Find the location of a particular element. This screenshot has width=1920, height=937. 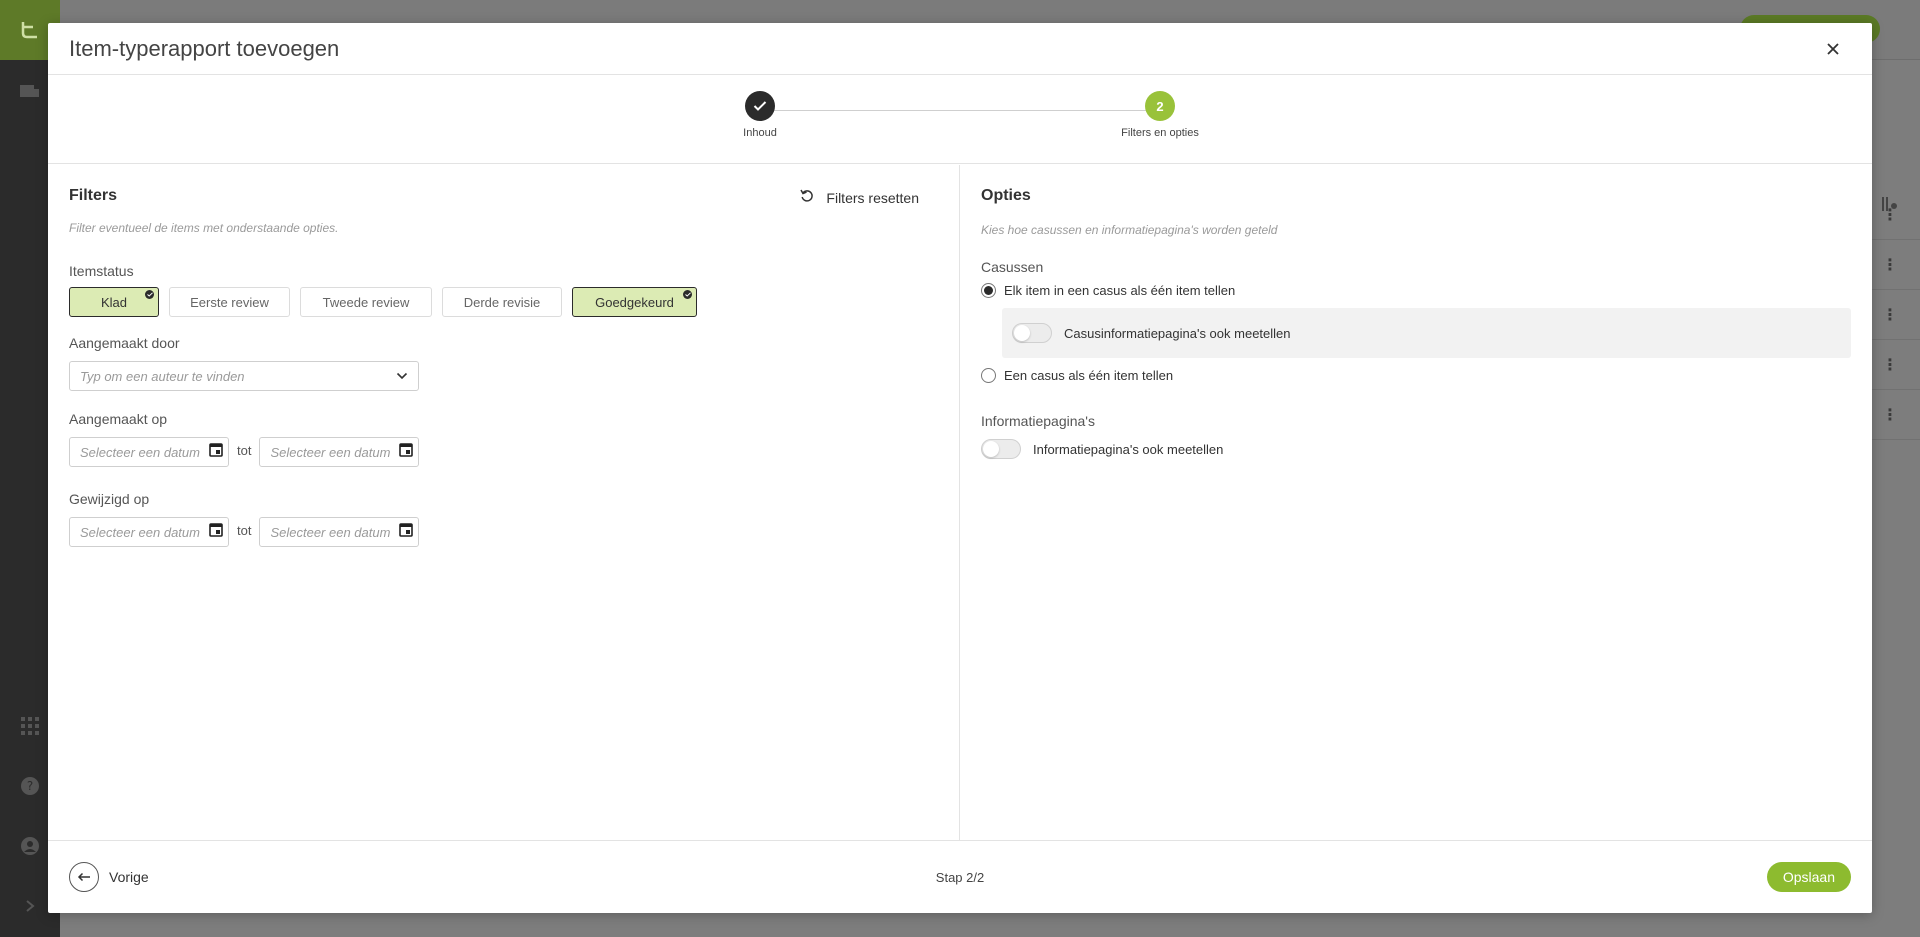

modal-title: Item-typerapport toevoegen is located at coordinates (204, 48).